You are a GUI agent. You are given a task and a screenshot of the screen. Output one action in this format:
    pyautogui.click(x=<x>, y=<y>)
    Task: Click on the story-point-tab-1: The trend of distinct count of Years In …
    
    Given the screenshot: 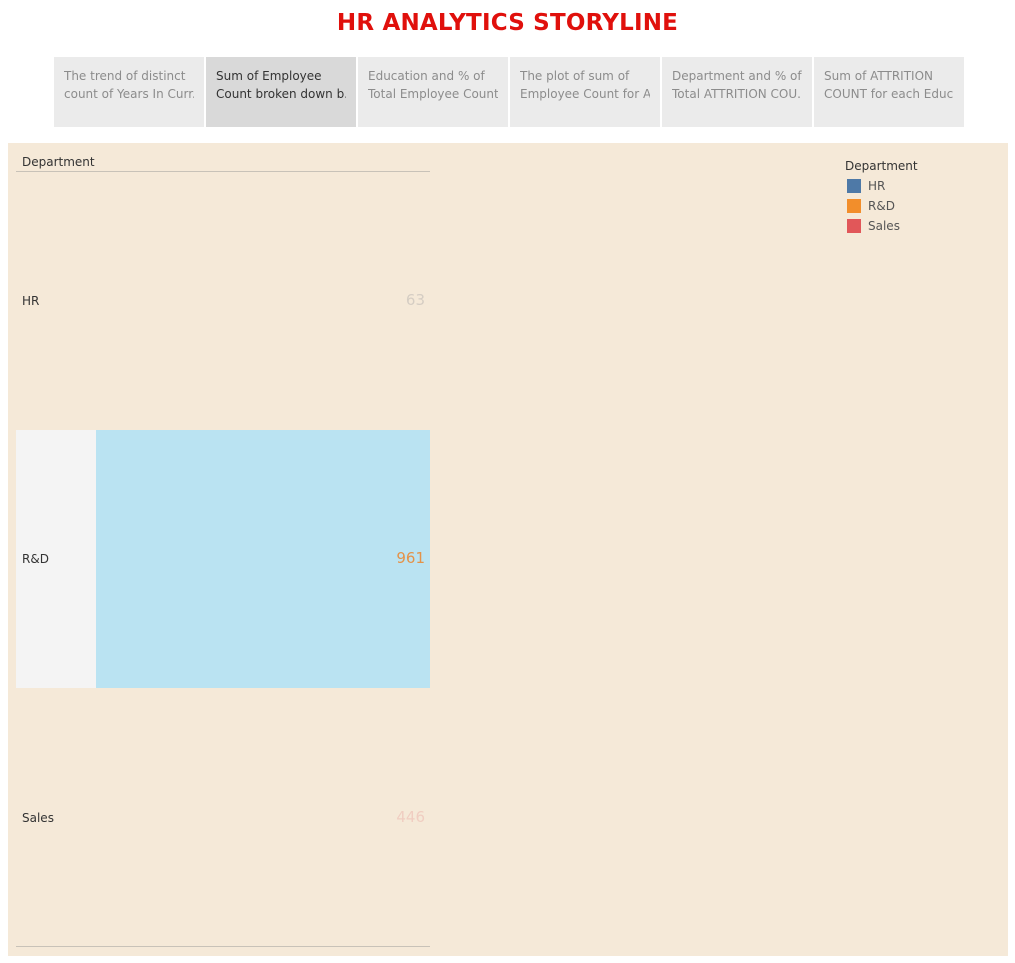 What is the action you would take?
    pyautogui.click(x=129, y=92)
    